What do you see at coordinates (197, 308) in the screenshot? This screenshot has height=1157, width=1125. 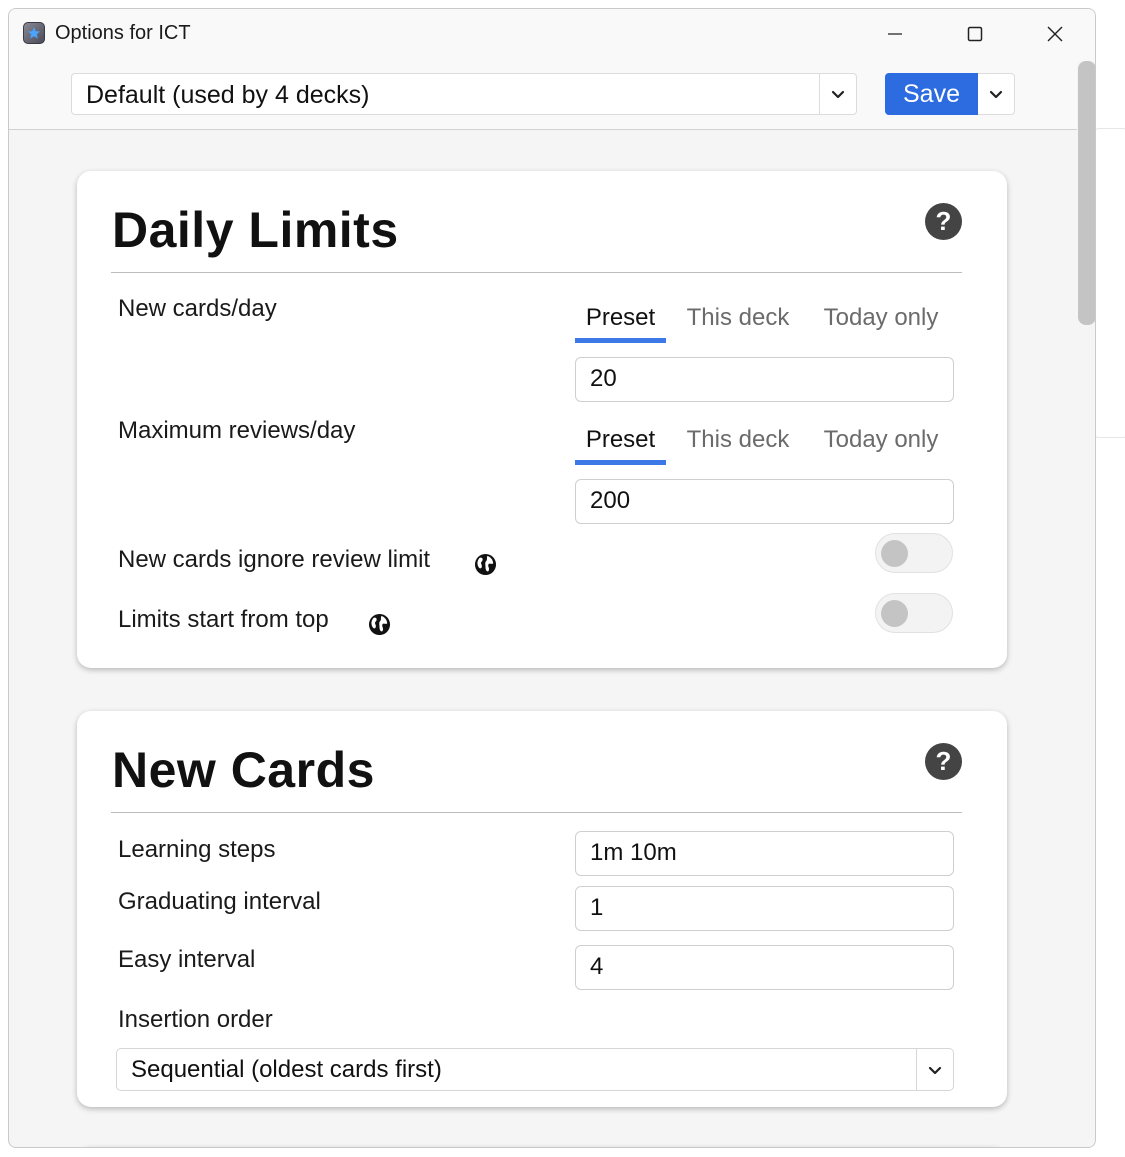 I see `new-cards-per-day-label: New cards/day` at bounding box center [197, 308].